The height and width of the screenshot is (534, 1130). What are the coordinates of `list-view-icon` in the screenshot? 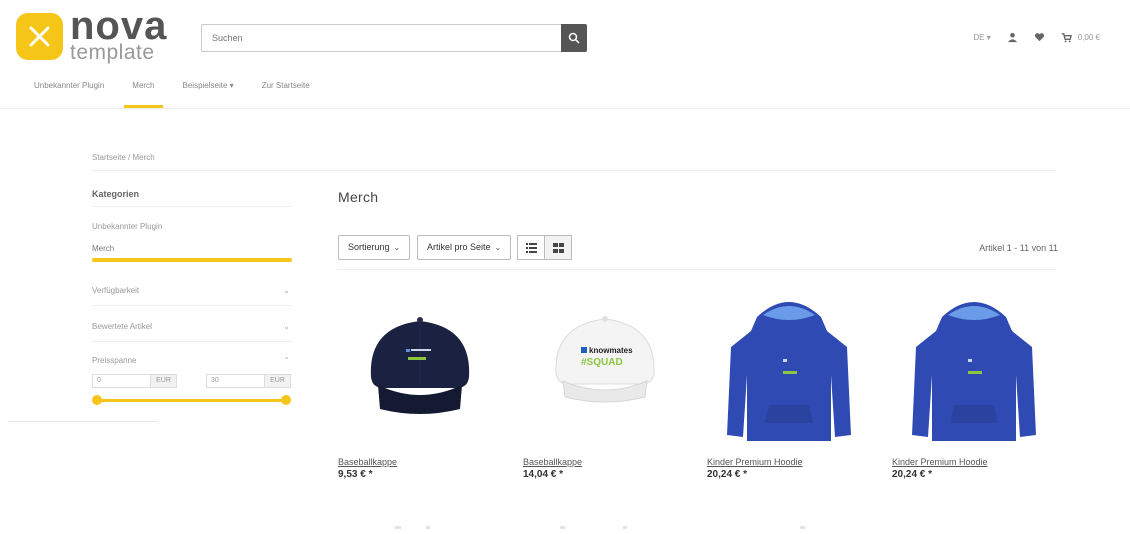 It's located at (531, 248).